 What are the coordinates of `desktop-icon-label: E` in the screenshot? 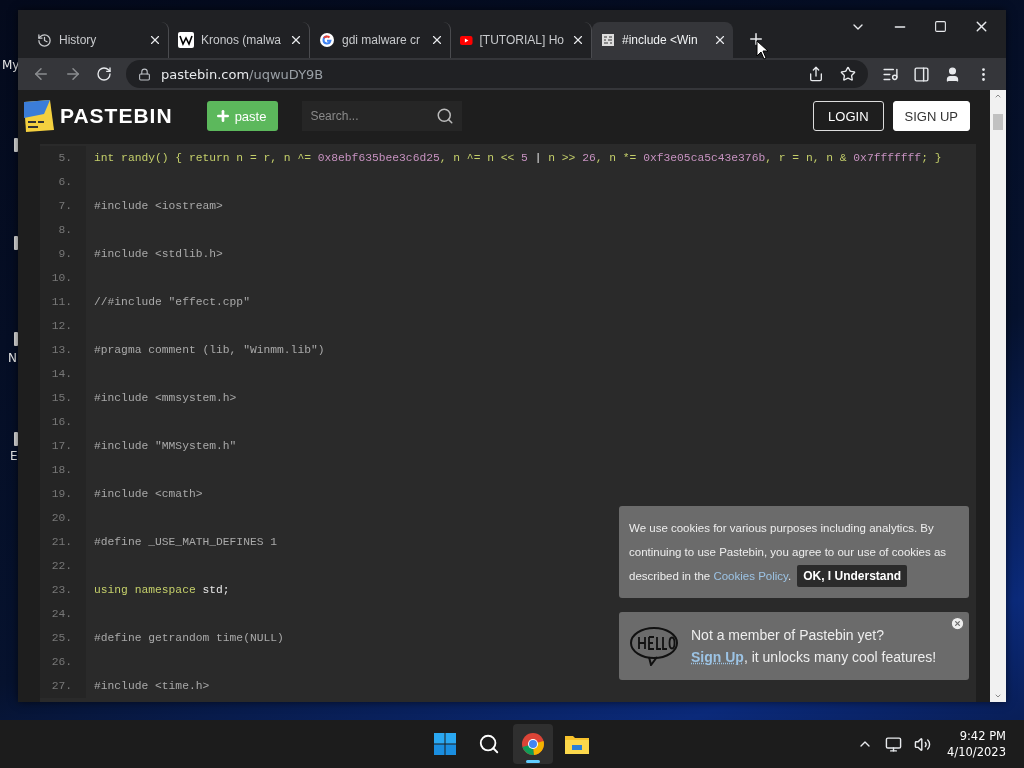 It's located at (14, 456).